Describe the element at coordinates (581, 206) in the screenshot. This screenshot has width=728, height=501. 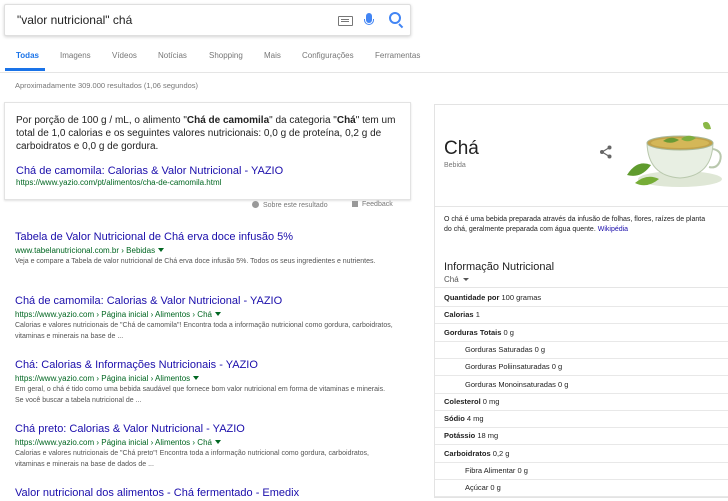
I see `kp-divider` at that location.